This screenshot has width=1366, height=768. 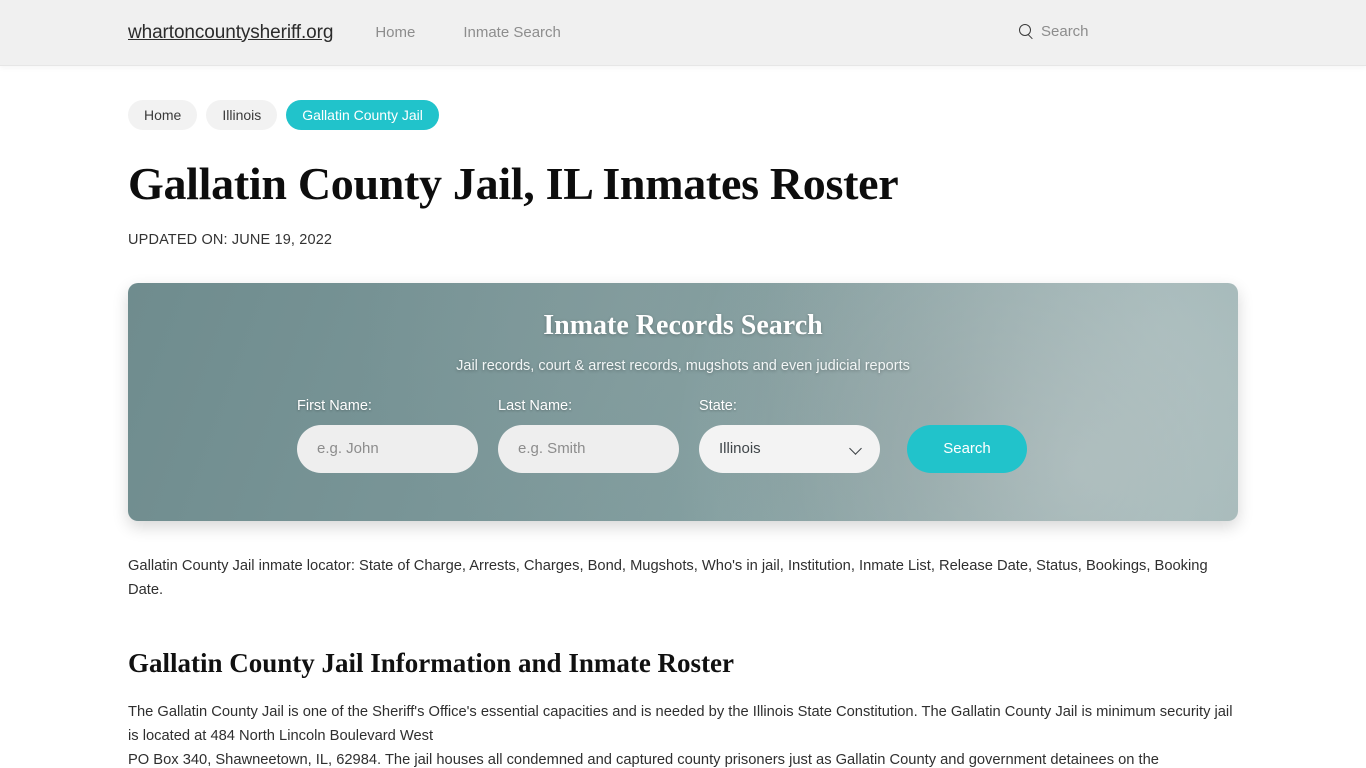 I want to click on last-name-label: Last Name:, so click(x=535, y=405).